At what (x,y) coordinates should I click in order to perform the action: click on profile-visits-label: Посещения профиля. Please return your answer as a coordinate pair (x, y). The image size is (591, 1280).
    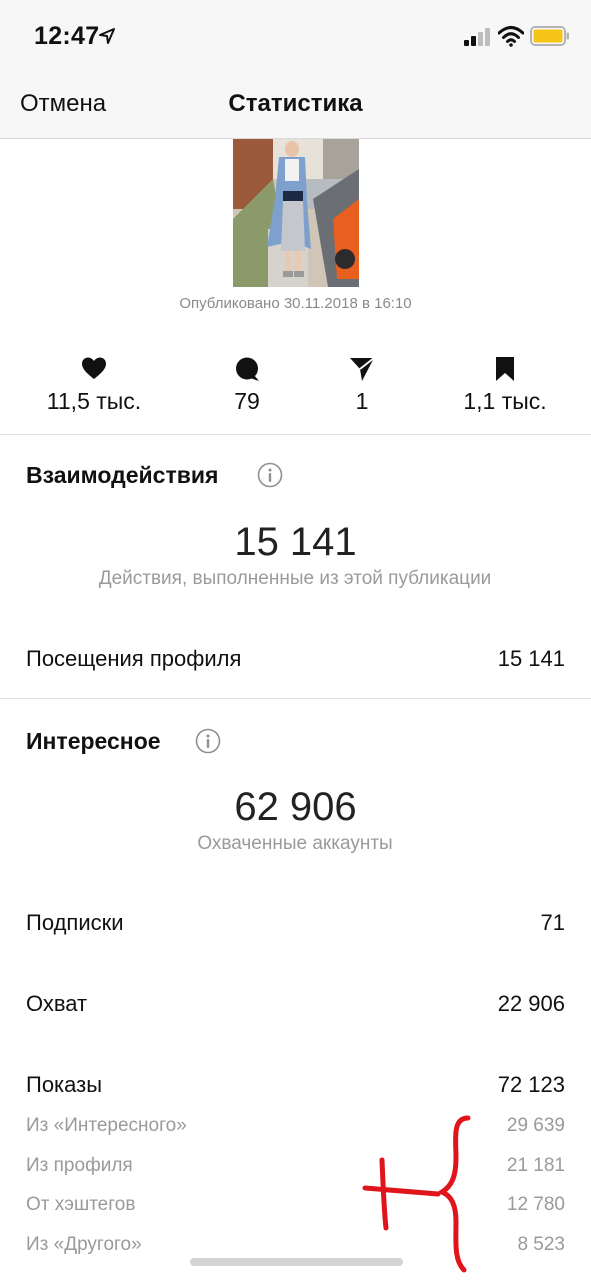
    Looking at the image, I should click on (134, 658).